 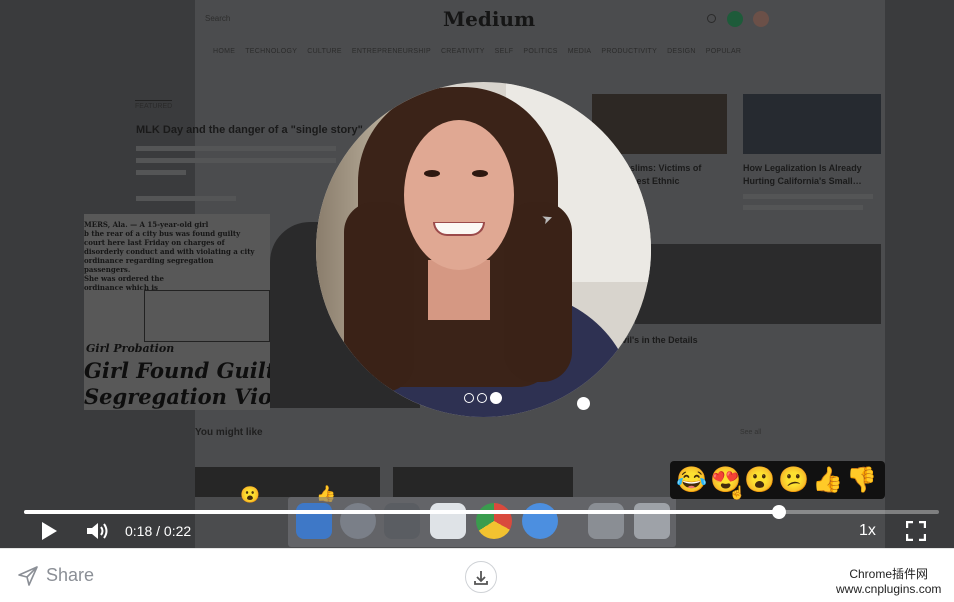 What do you see at coordinates (314, 521) in the screenshot?
I see `finder-icon` at bounding box center [314, 521].